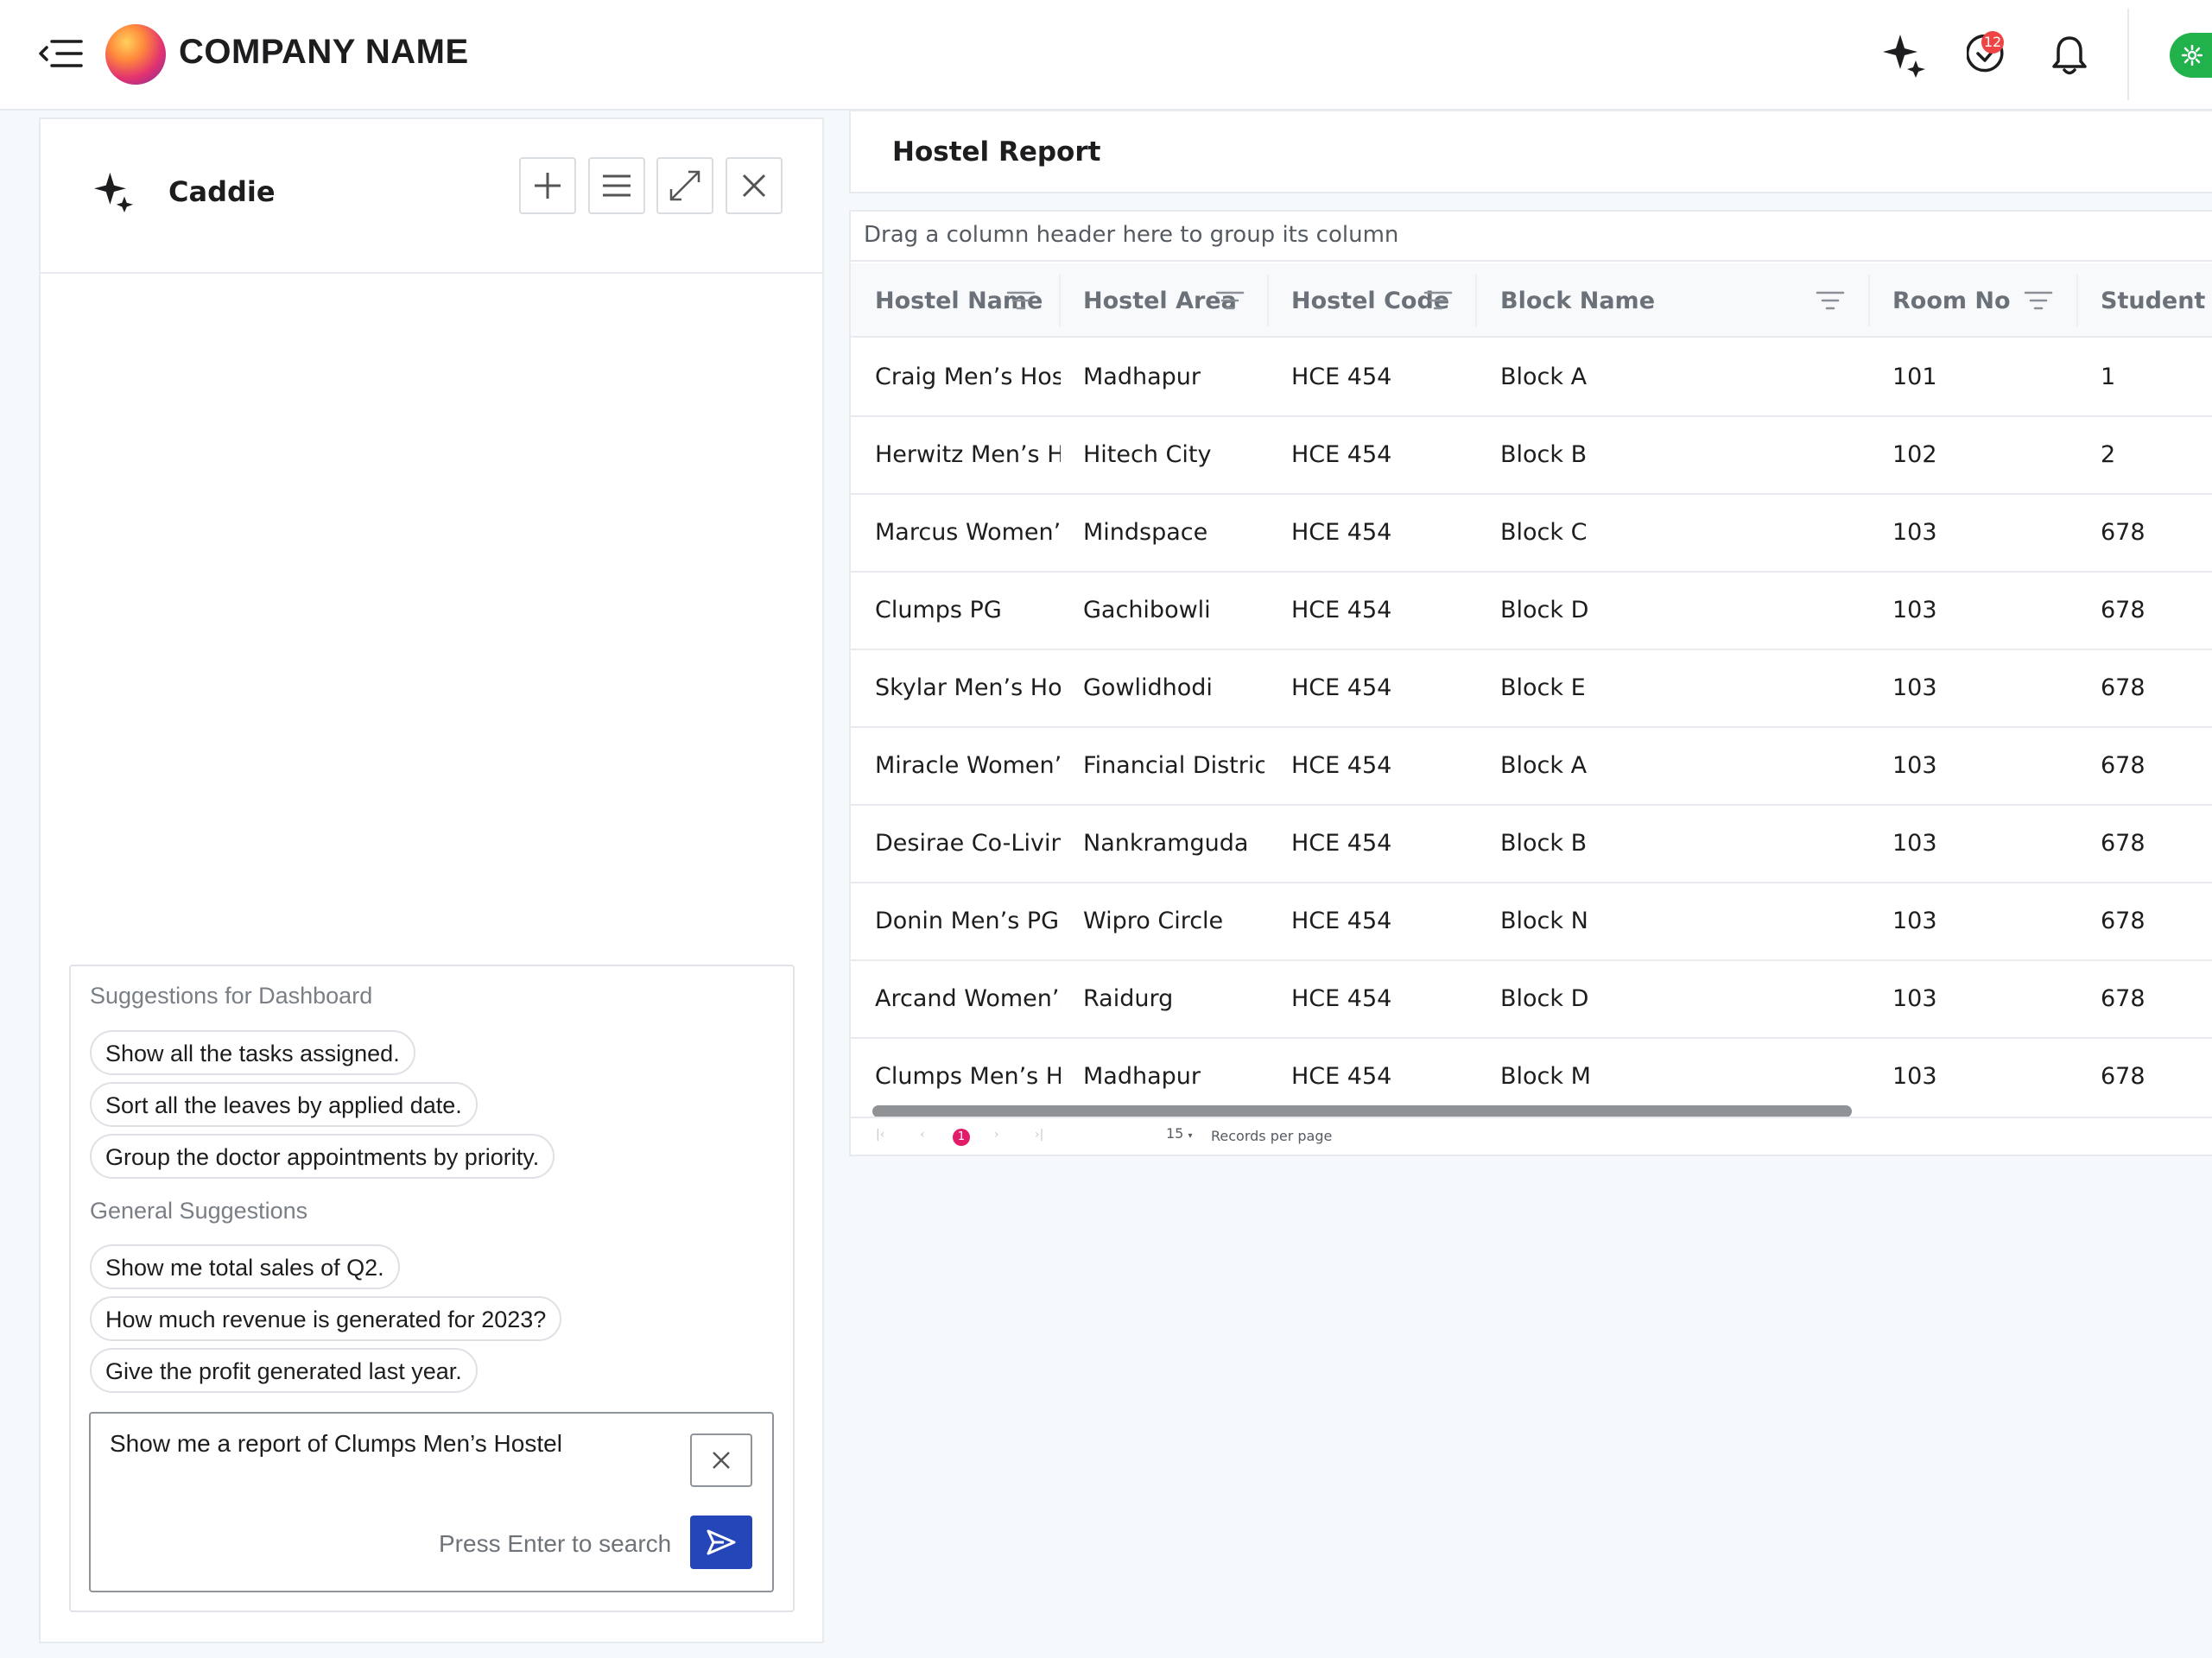 Image resolution: width=2212 pixels, height=1658 pixels. Describe the element at coordinates (1173, 610) in the screenshot. I see `cell-hostel-area: Gachibowli` at that location.